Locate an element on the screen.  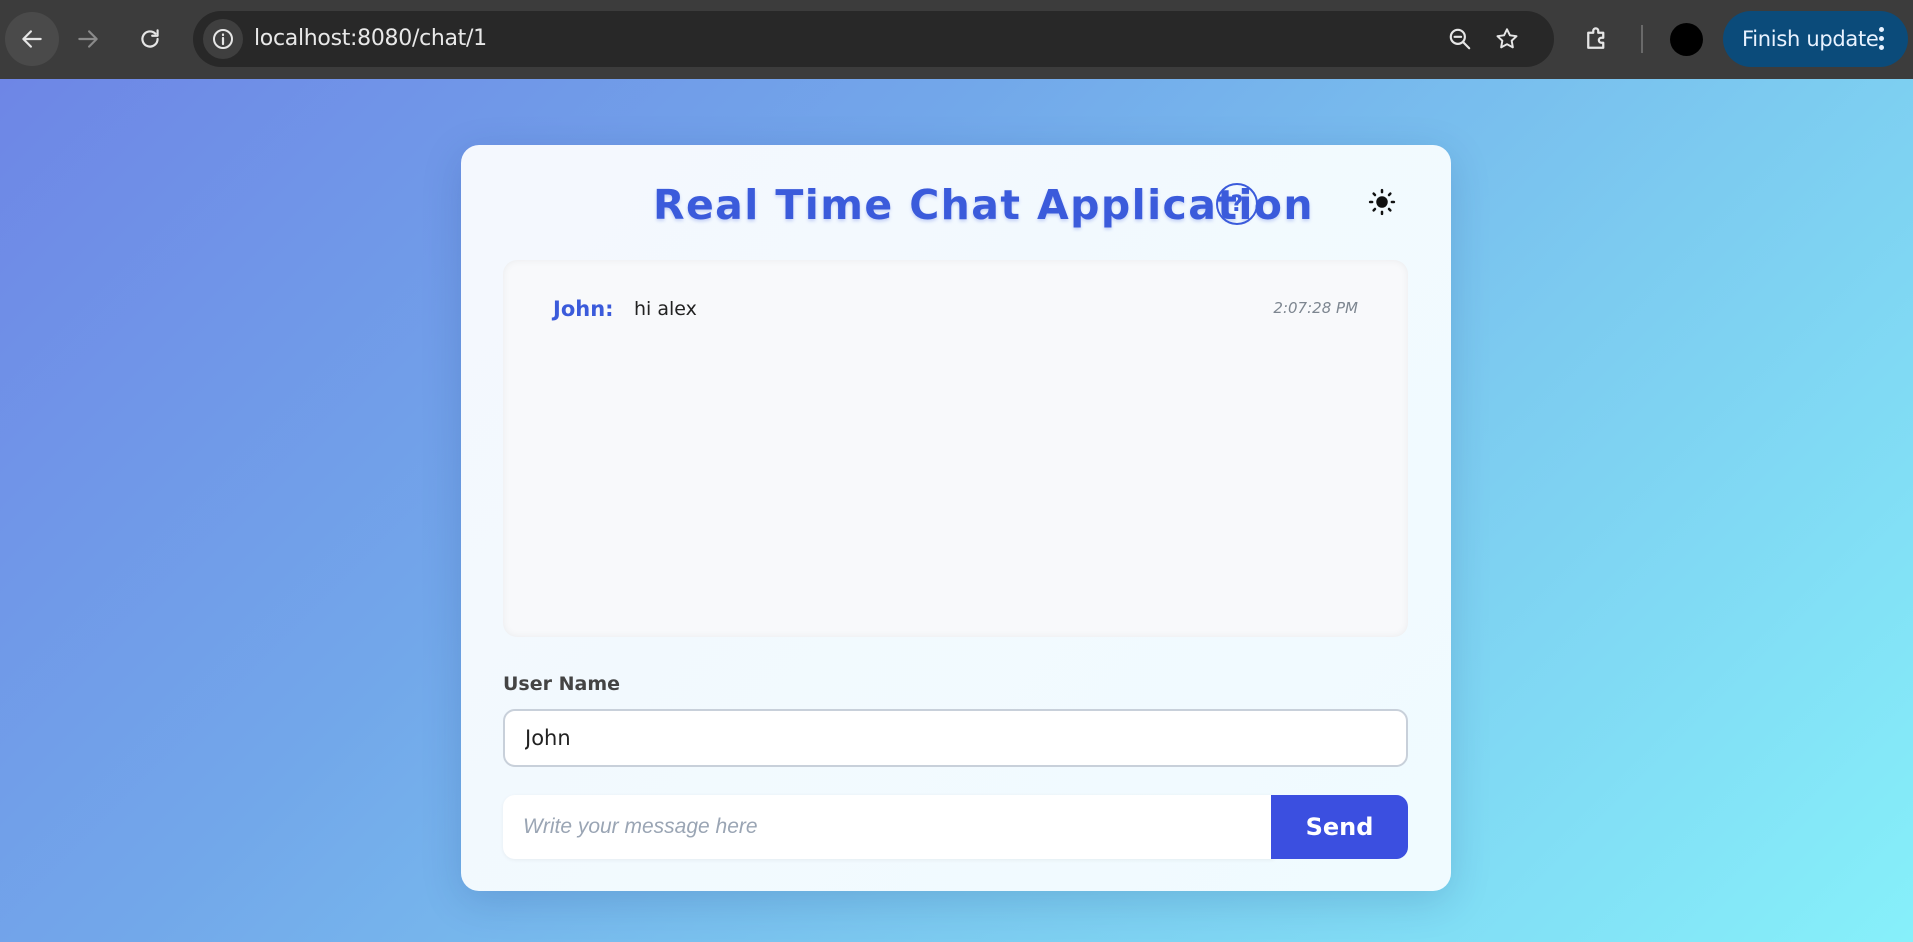
arrow-right-icon is located at coordinates (88, 39).